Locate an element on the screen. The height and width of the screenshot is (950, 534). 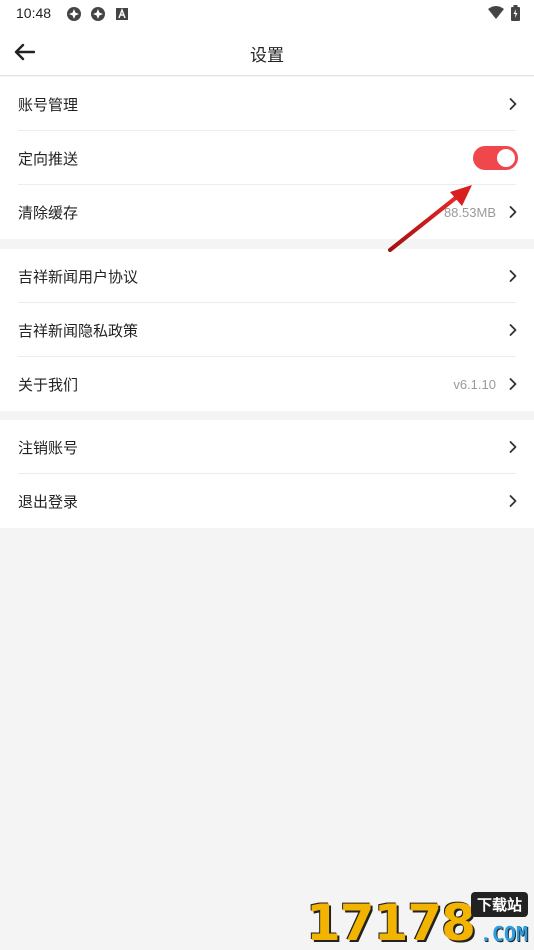
status-notification-icons is located at coordinates (98, 14).